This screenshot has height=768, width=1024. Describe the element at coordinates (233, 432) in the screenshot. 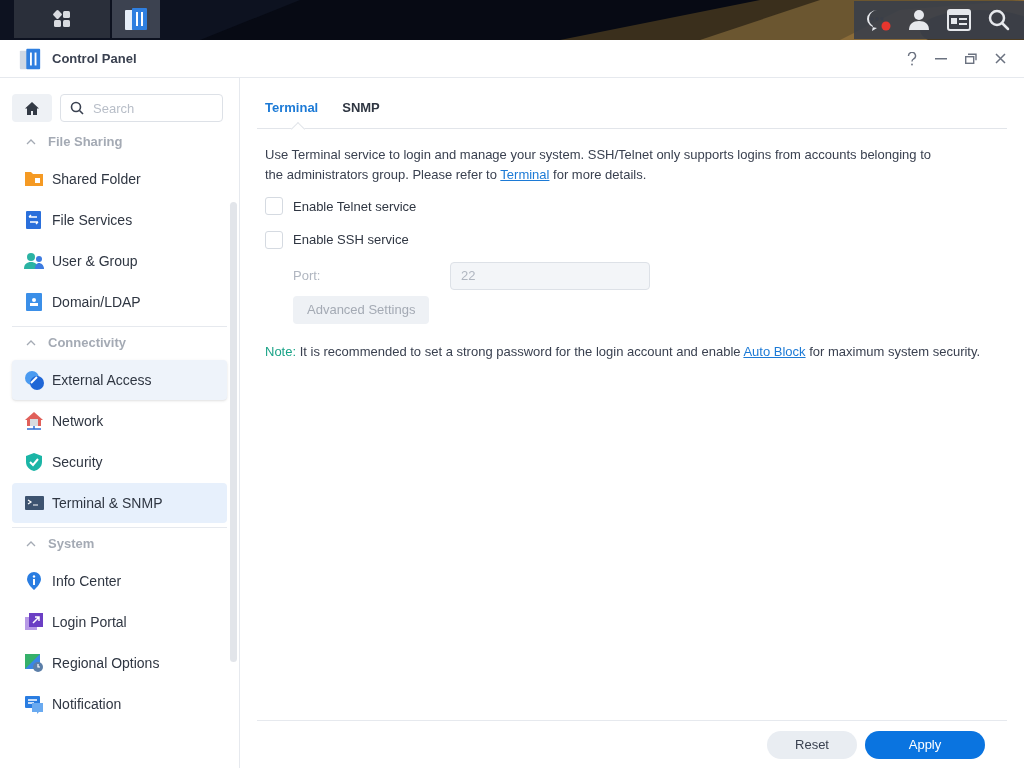

I see `scrollbar-thumb` at that location.